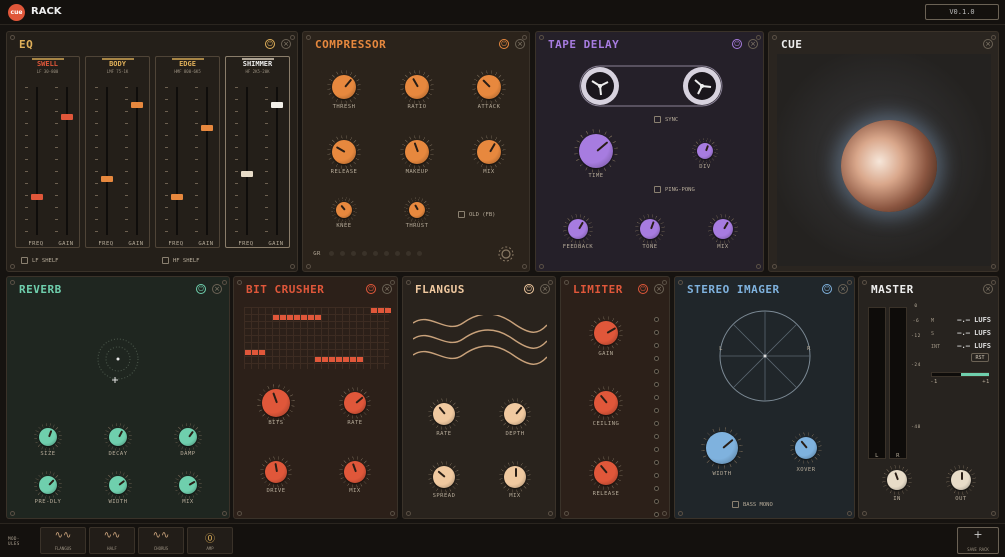  What do you see at coordinates (387, 289) in the screenshot?
I see `bit-crusher-close-icon: ×` at bounding box center [387, 289].